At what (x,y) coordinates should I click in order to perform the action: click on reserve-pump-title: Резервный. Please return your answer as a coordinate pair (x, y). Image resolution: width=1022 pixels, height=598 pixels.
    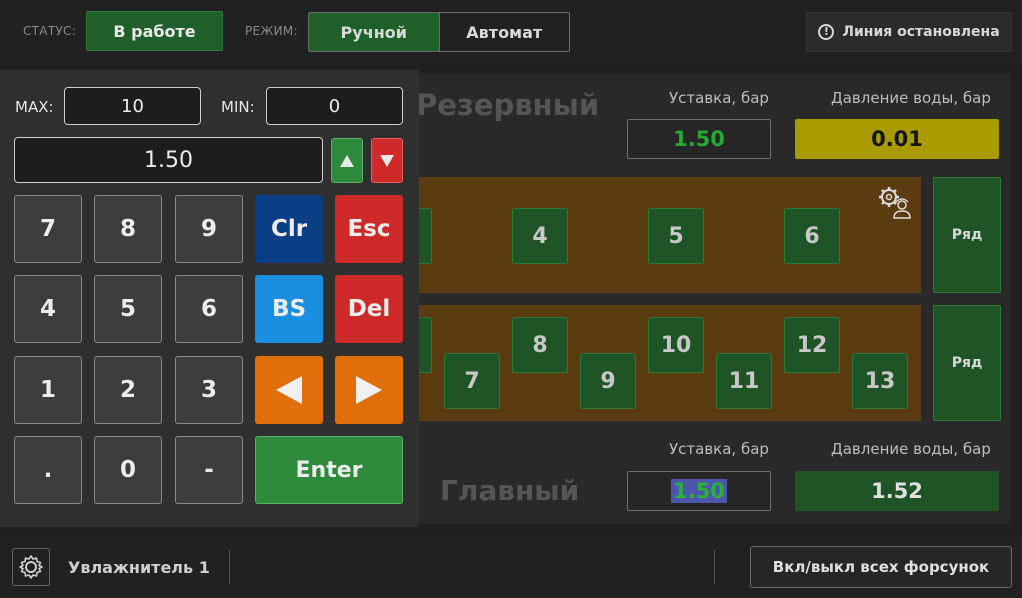
    Looking at the image, I should click on (508, 105).